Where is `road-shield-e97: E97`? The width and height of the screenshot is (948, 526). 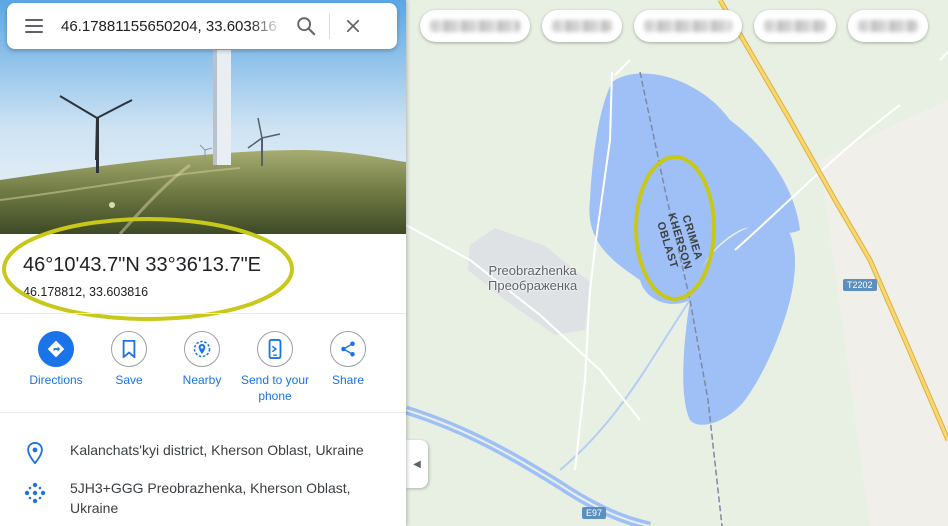
road-shield-e97: E97 is located at coordinates (594, 513).